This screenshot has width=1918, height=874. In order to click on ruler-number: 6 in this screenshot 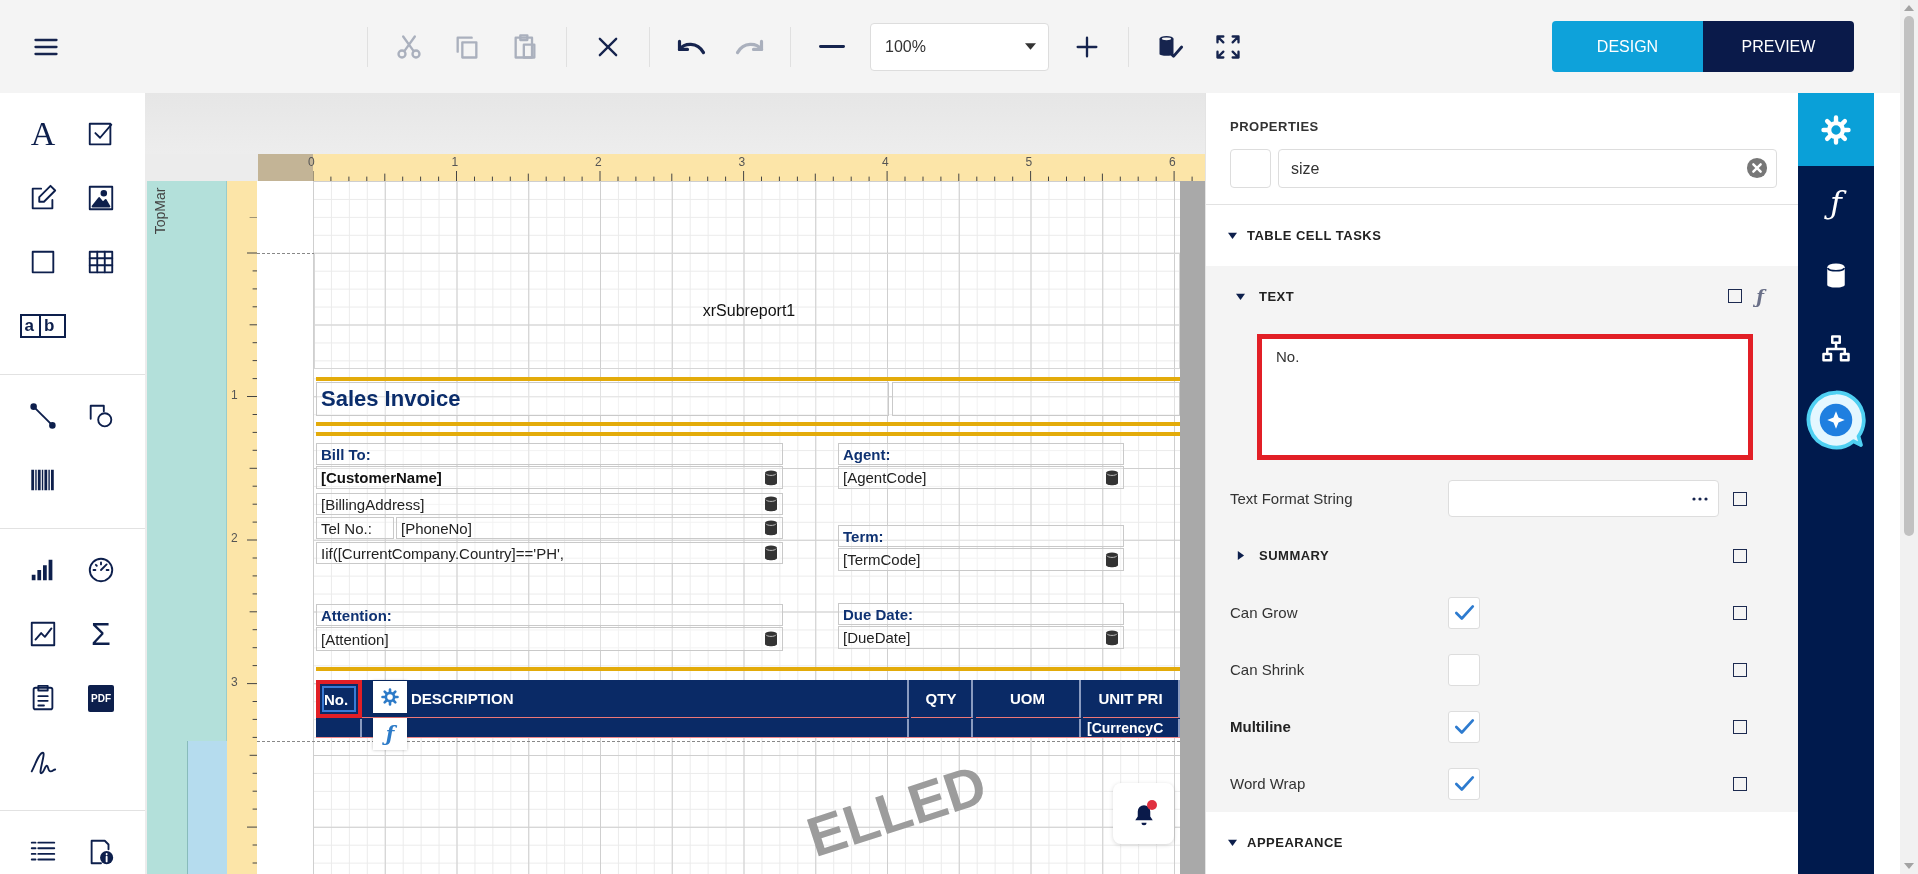, I will do `click(1172, 162)`.